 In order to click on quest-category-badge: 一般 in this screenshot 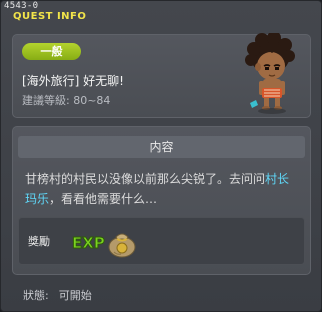, I will do `click(51, 51)`.